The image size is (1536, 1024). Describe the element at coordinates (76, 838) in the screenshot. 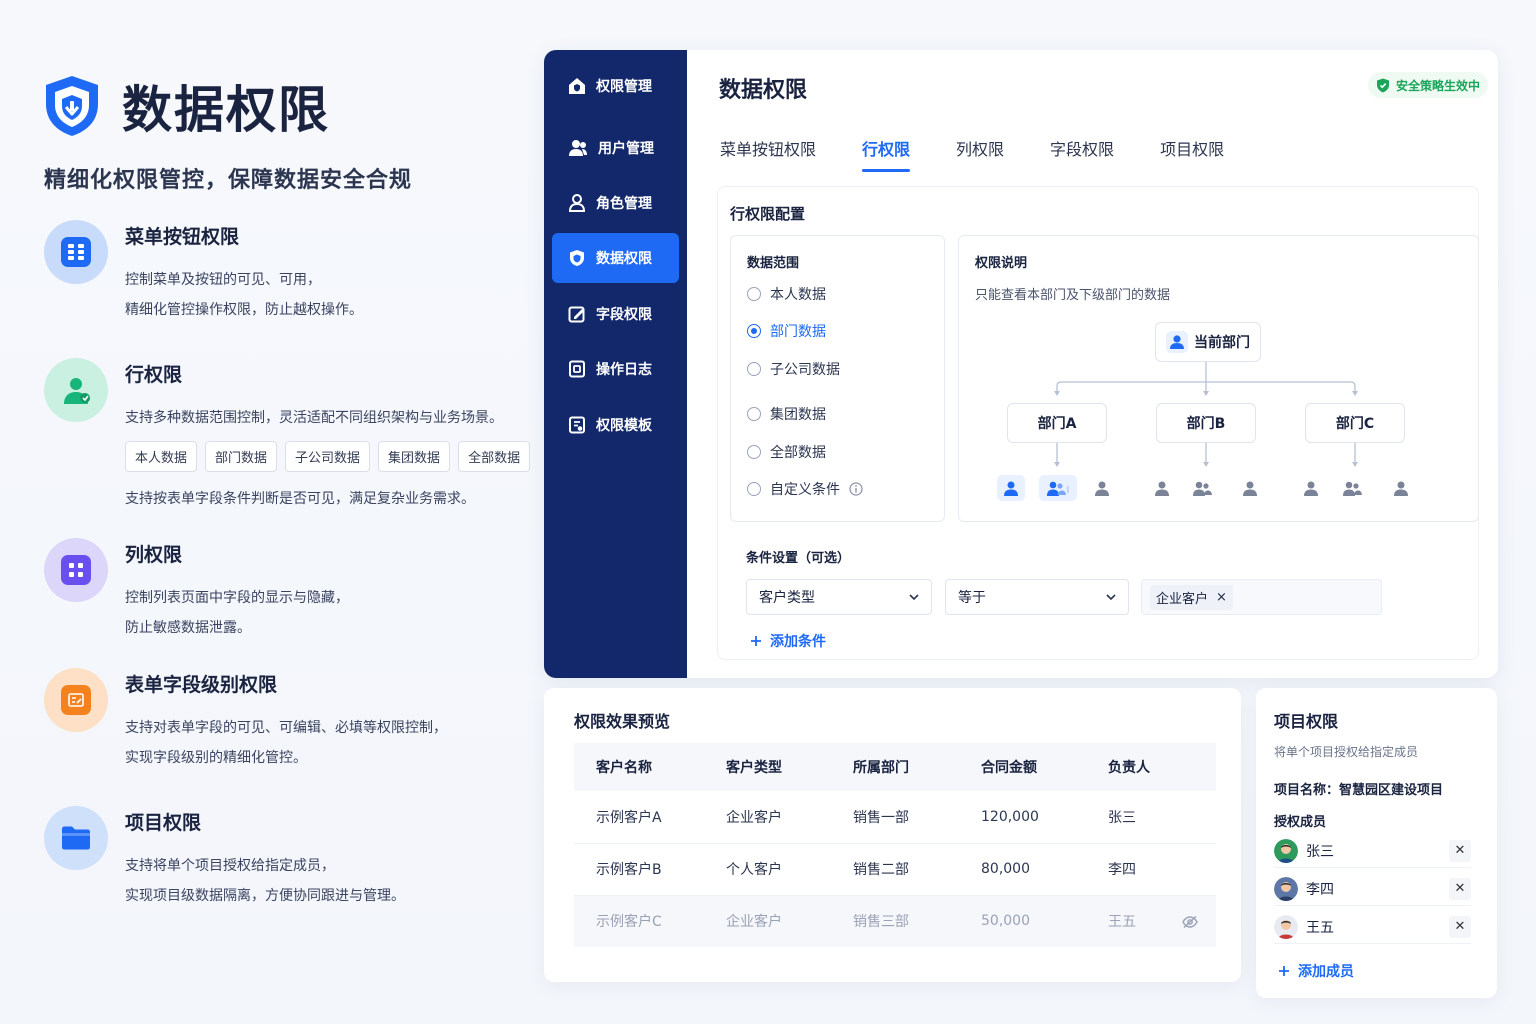

I see `folder-icon` at that location.